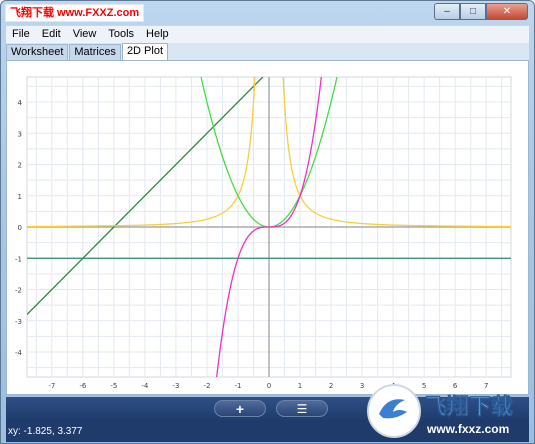 The width and height of the screenshot is (535, 444). I want to click on watermark-brand: 飞翔下载, so click(469, 407).